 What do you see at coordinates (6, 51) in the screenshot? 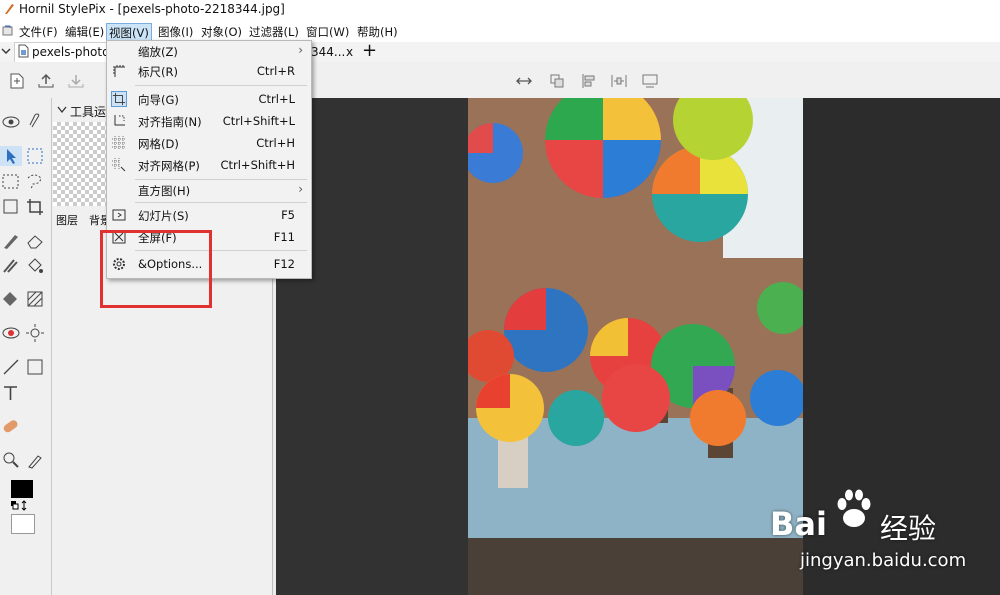
I see `tab-list-chevron-icon` at bounding box center [6, 51].